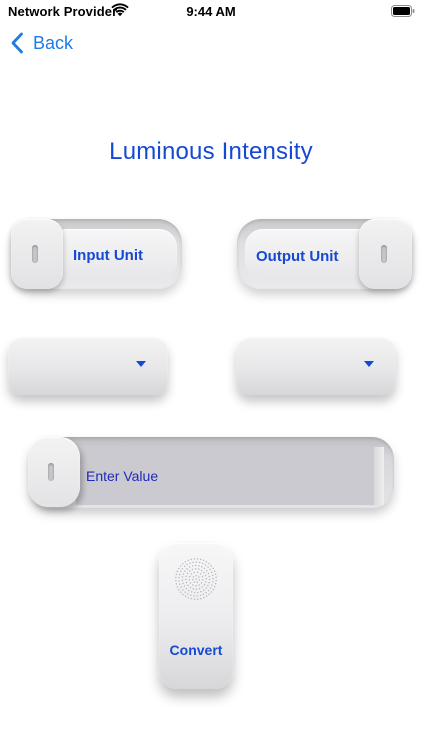  I want to click on value-input-knob, so click(54, 472).